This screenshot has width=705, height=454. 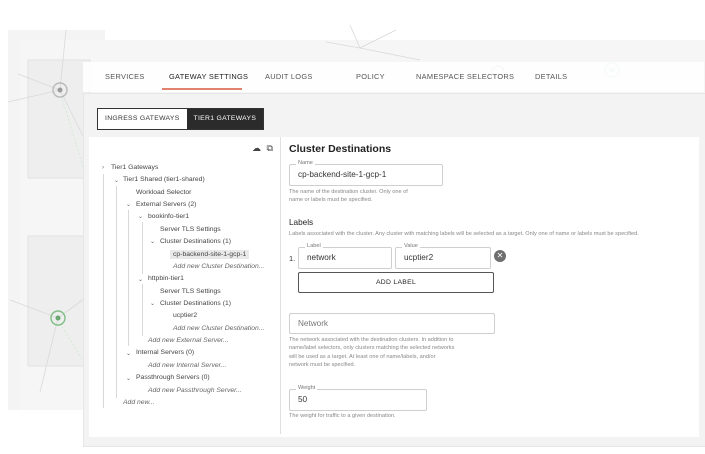 What do you see at coordinates (173, 377) in the screenshot?
I see `tree-node-passthrough-servers: Passthrough Servers (0)` at bounding box center [173, 377].